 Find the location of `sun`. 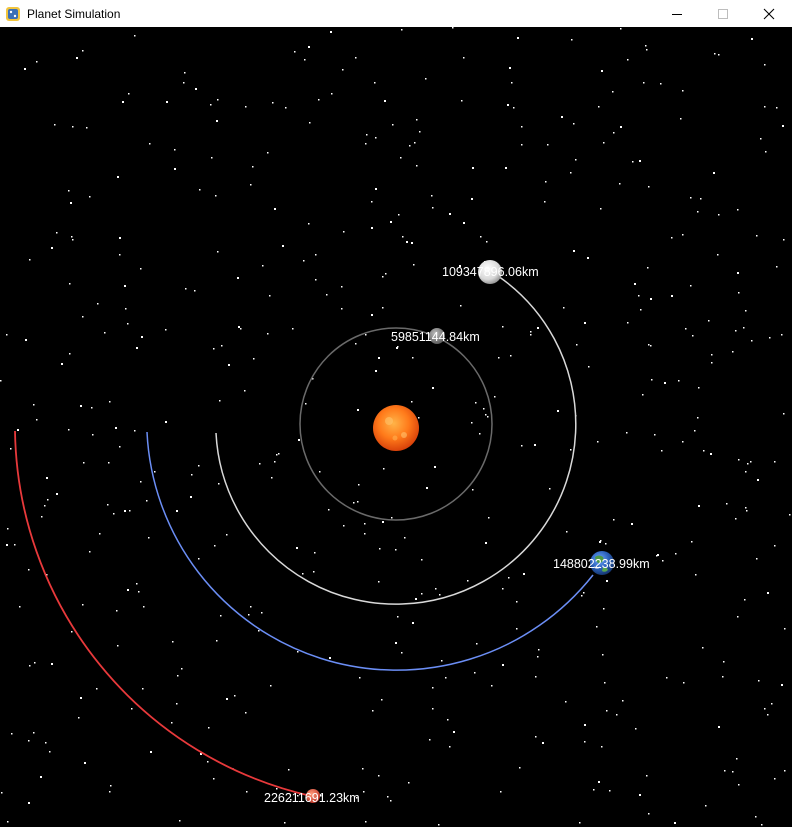

sun is located at coordinates (396, 428).